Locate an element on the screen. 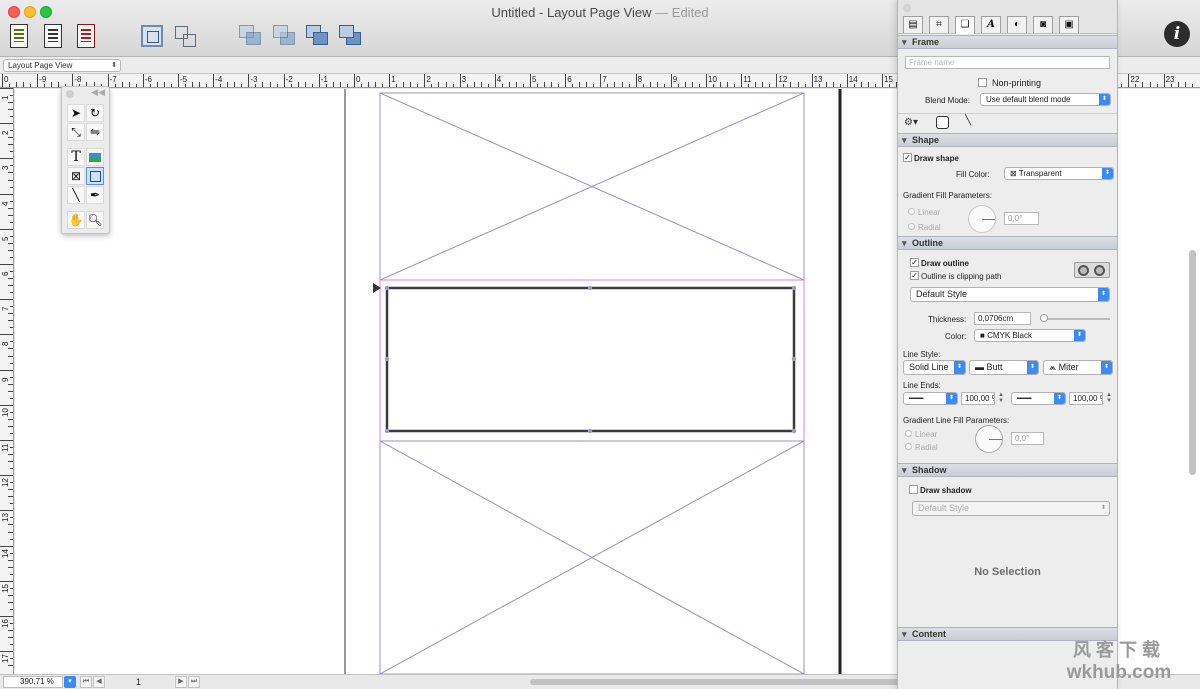 The image size is (1200, 689). send-to-back-button is located at coordinates (351, 36).